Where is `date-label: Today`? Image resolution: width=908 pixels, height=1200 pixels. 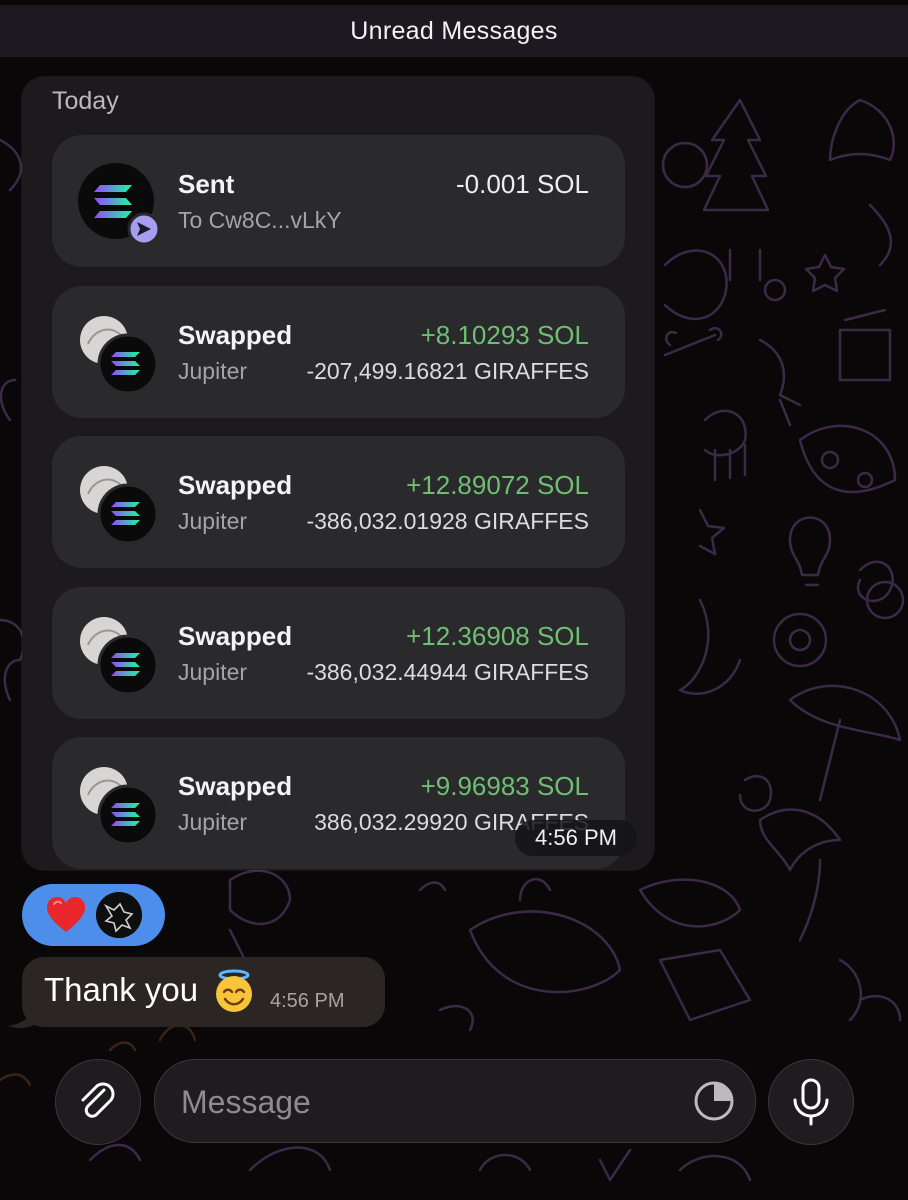 date-label: Today is located at coordinates (85, 101).